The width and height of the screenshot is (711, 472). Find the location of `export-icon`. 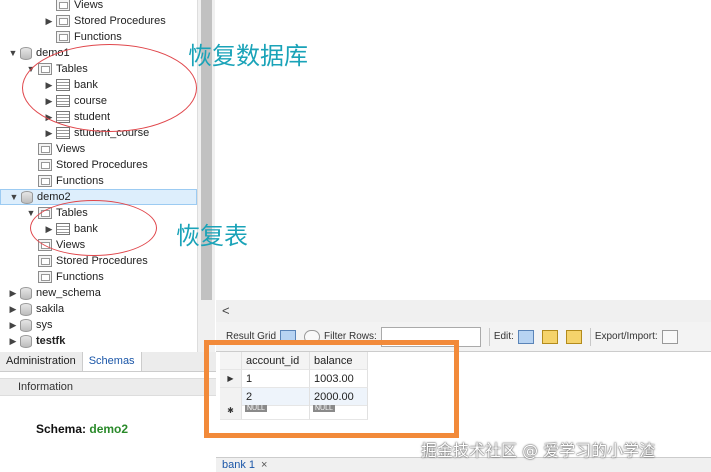

export-icon is located at coordinates (669, 336).